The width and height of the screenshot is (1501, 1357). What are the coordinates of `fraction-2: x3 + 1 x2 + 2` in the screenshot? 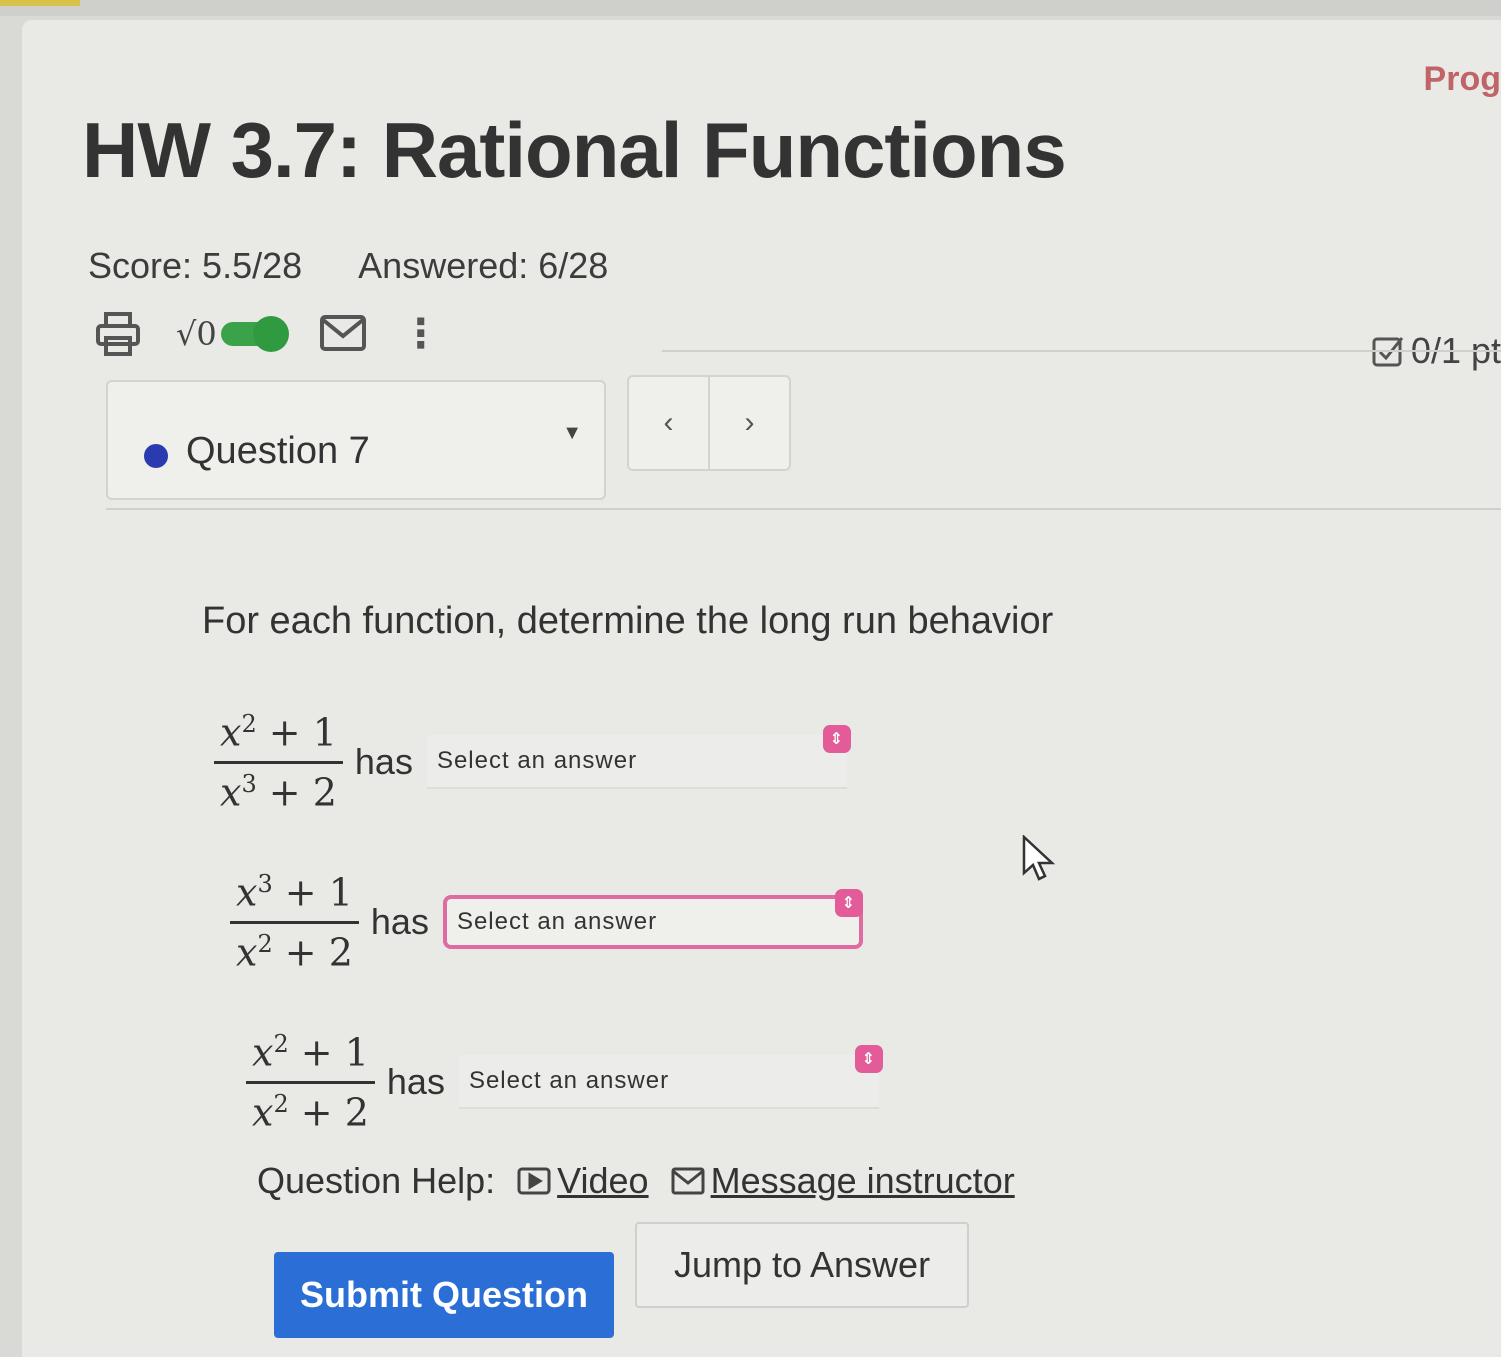 It's located at (294, 922).